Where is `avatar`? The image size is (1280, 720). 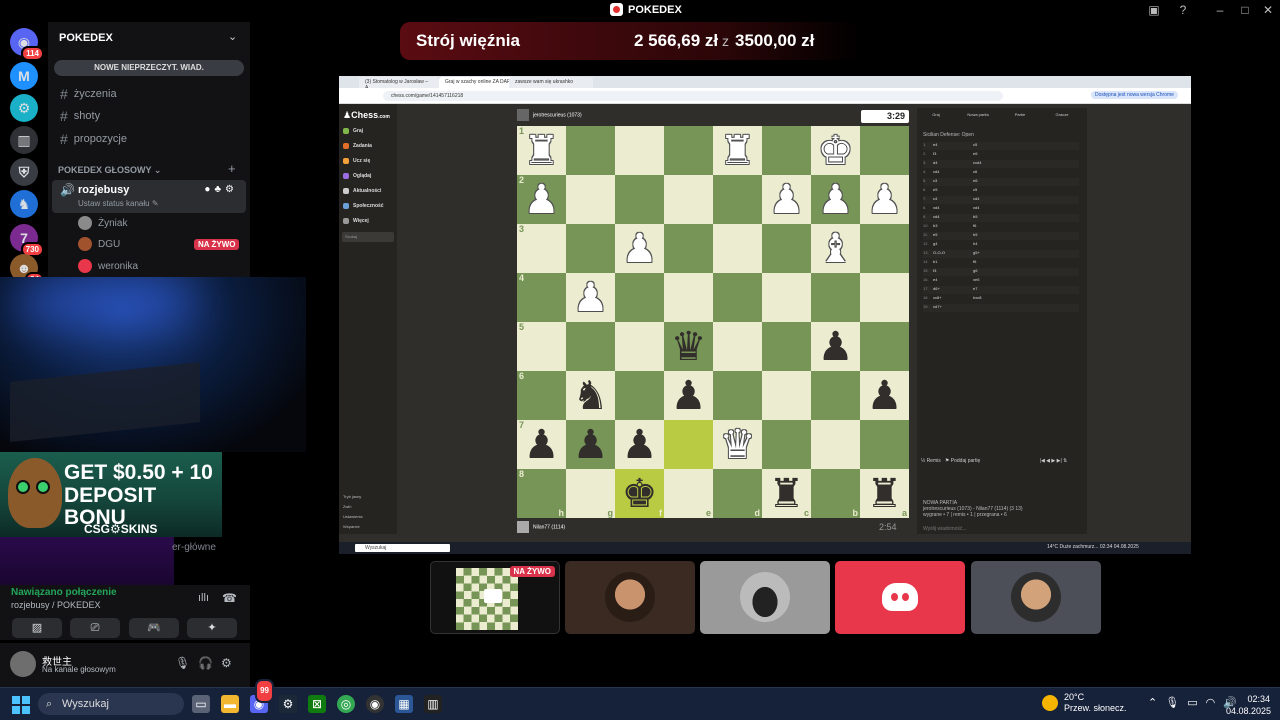
avatar is located at coordinates (23, 664).